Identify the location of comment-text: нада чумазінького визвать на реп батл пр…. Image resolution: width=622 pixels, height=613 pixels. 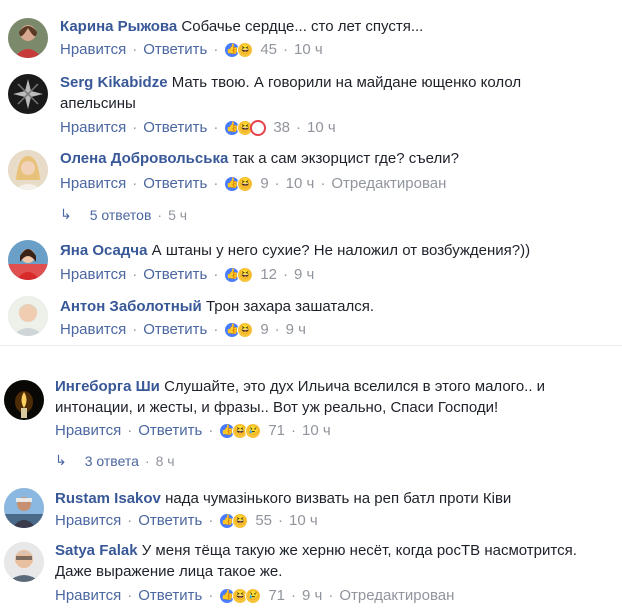
(338, 498).